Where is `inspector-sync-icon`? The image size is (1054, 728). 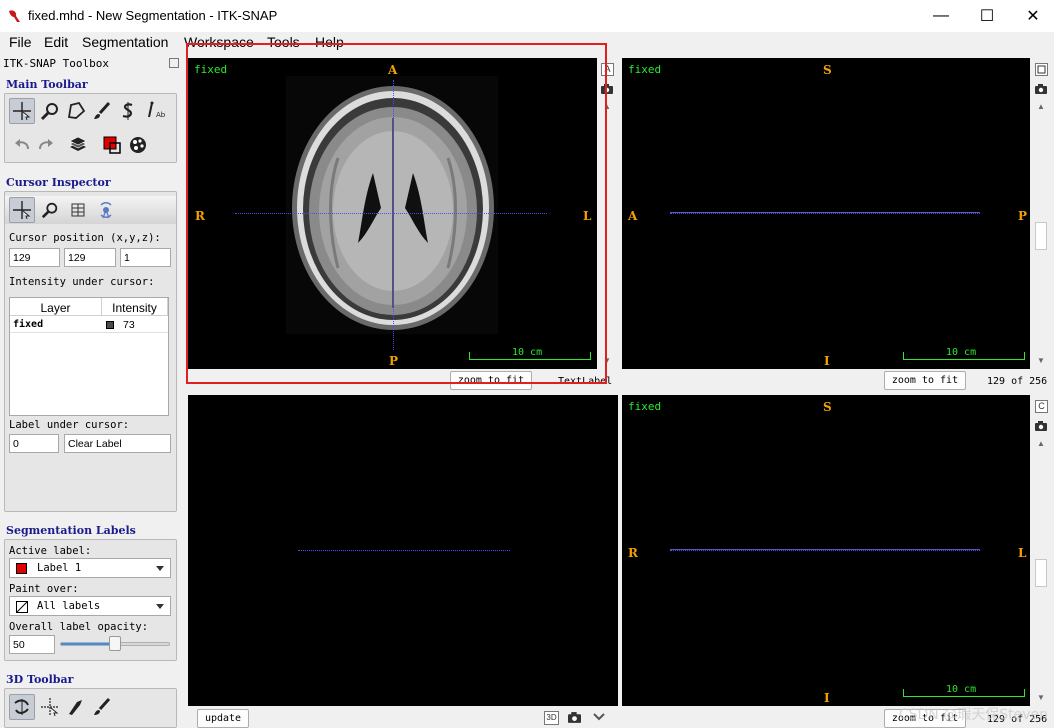 inspector-sync-icon is located at coordinates (106, 210).